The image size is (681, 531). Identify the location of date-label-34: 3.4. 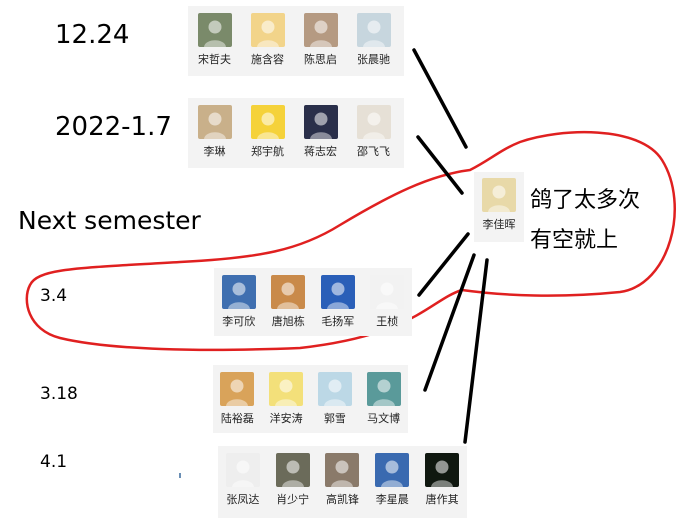
(54, 296).